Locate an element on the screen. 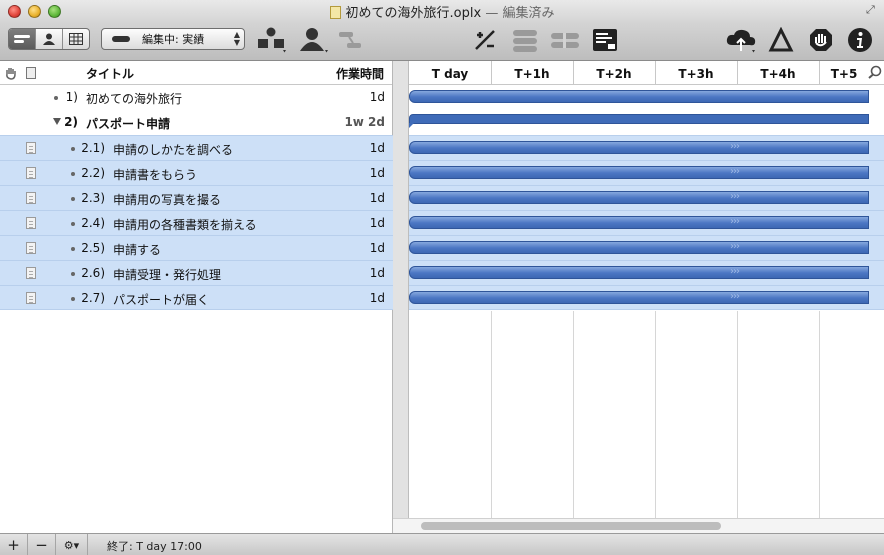  row-title: 申請のしかたを調べる is located at coordinates (173, 149).